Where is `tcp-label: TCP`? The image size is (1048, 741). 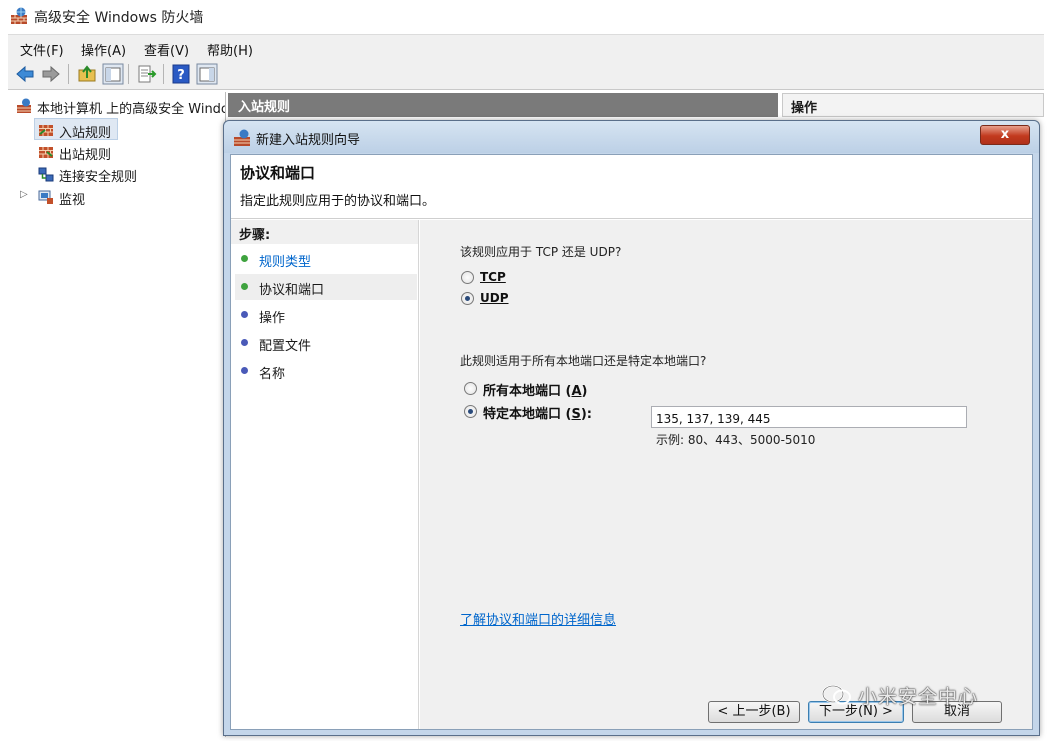
tcp-label: TCP is located at coordinates (493, 277).